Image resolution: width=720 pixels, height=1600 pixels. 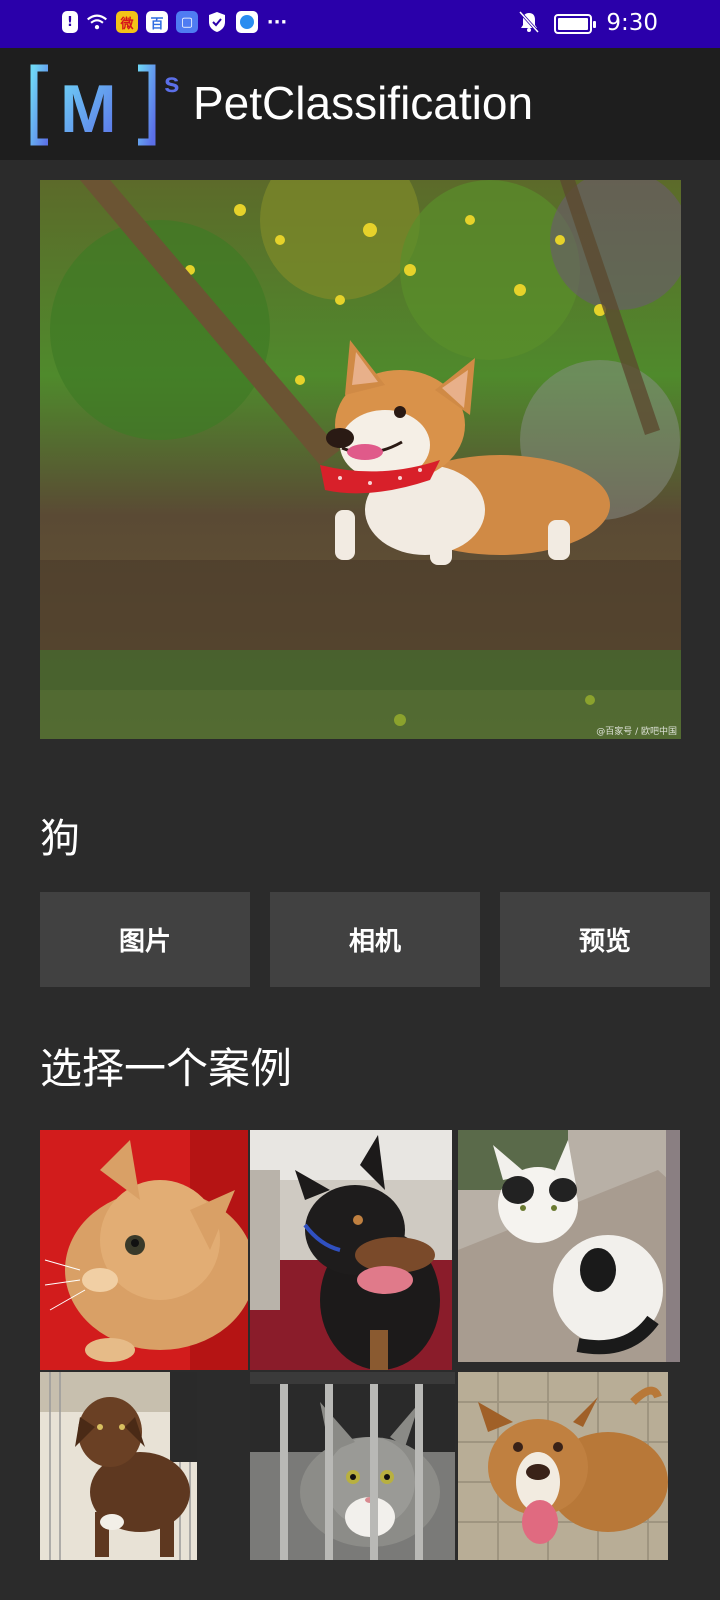 I want to click on white-kitten-photo, so click(x=569, y=1246).